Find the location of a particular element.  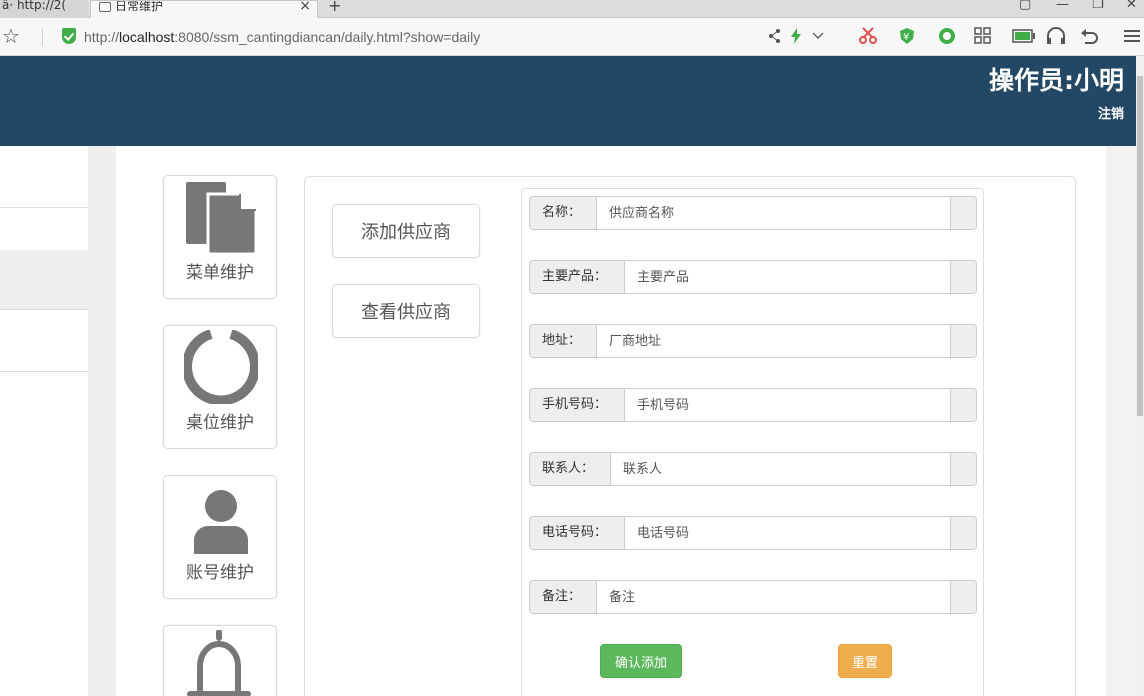

card-label: 桌位维护 is located at coordinates (220, 423).